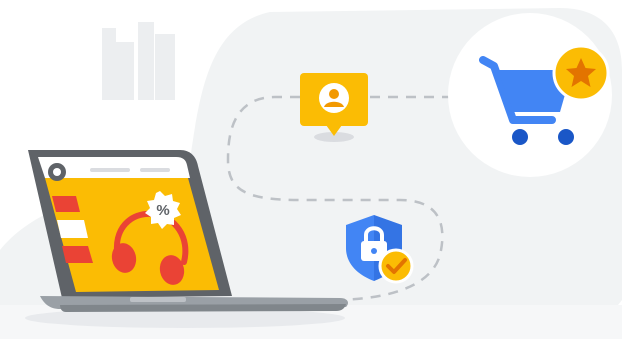 This screenshot has width=622, height=339. I want to click on discount-badge-text: %, so click(162, 210).